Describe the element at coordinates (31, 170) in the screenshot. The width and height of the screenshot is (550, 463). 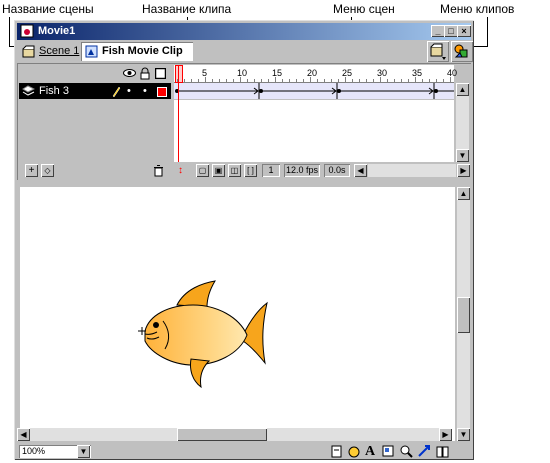
I see `insert-layer-button: +` at that location.